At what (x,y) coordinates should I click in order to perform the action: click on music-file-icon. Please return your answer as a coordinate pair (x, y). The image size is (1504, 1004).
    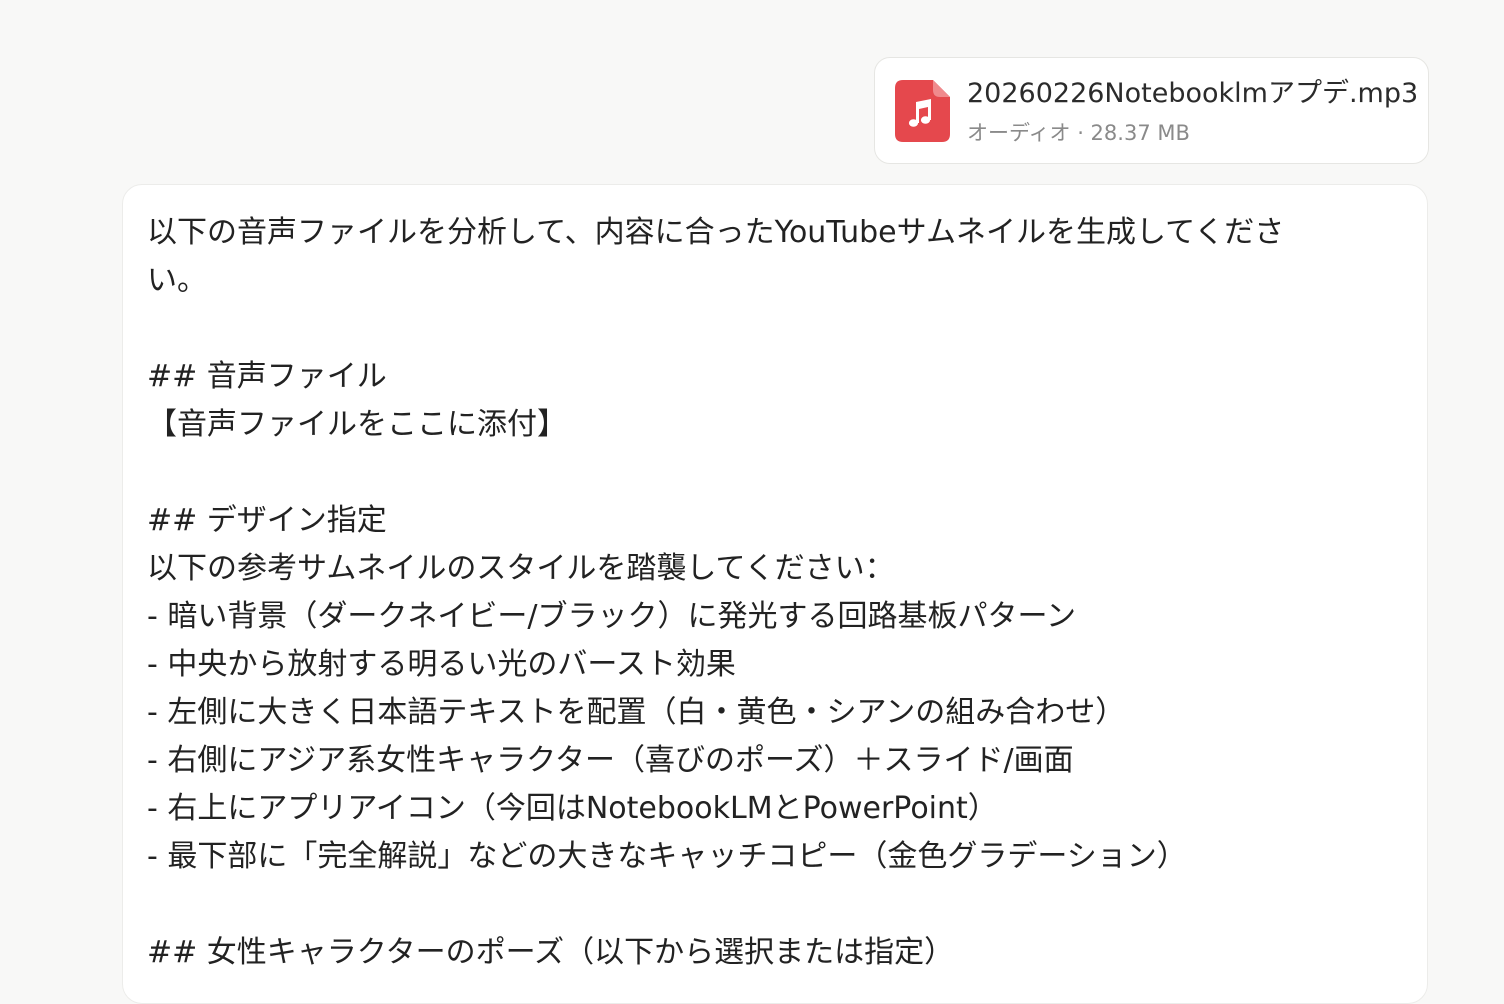
    Looking at the image, I should click on (922, 111).